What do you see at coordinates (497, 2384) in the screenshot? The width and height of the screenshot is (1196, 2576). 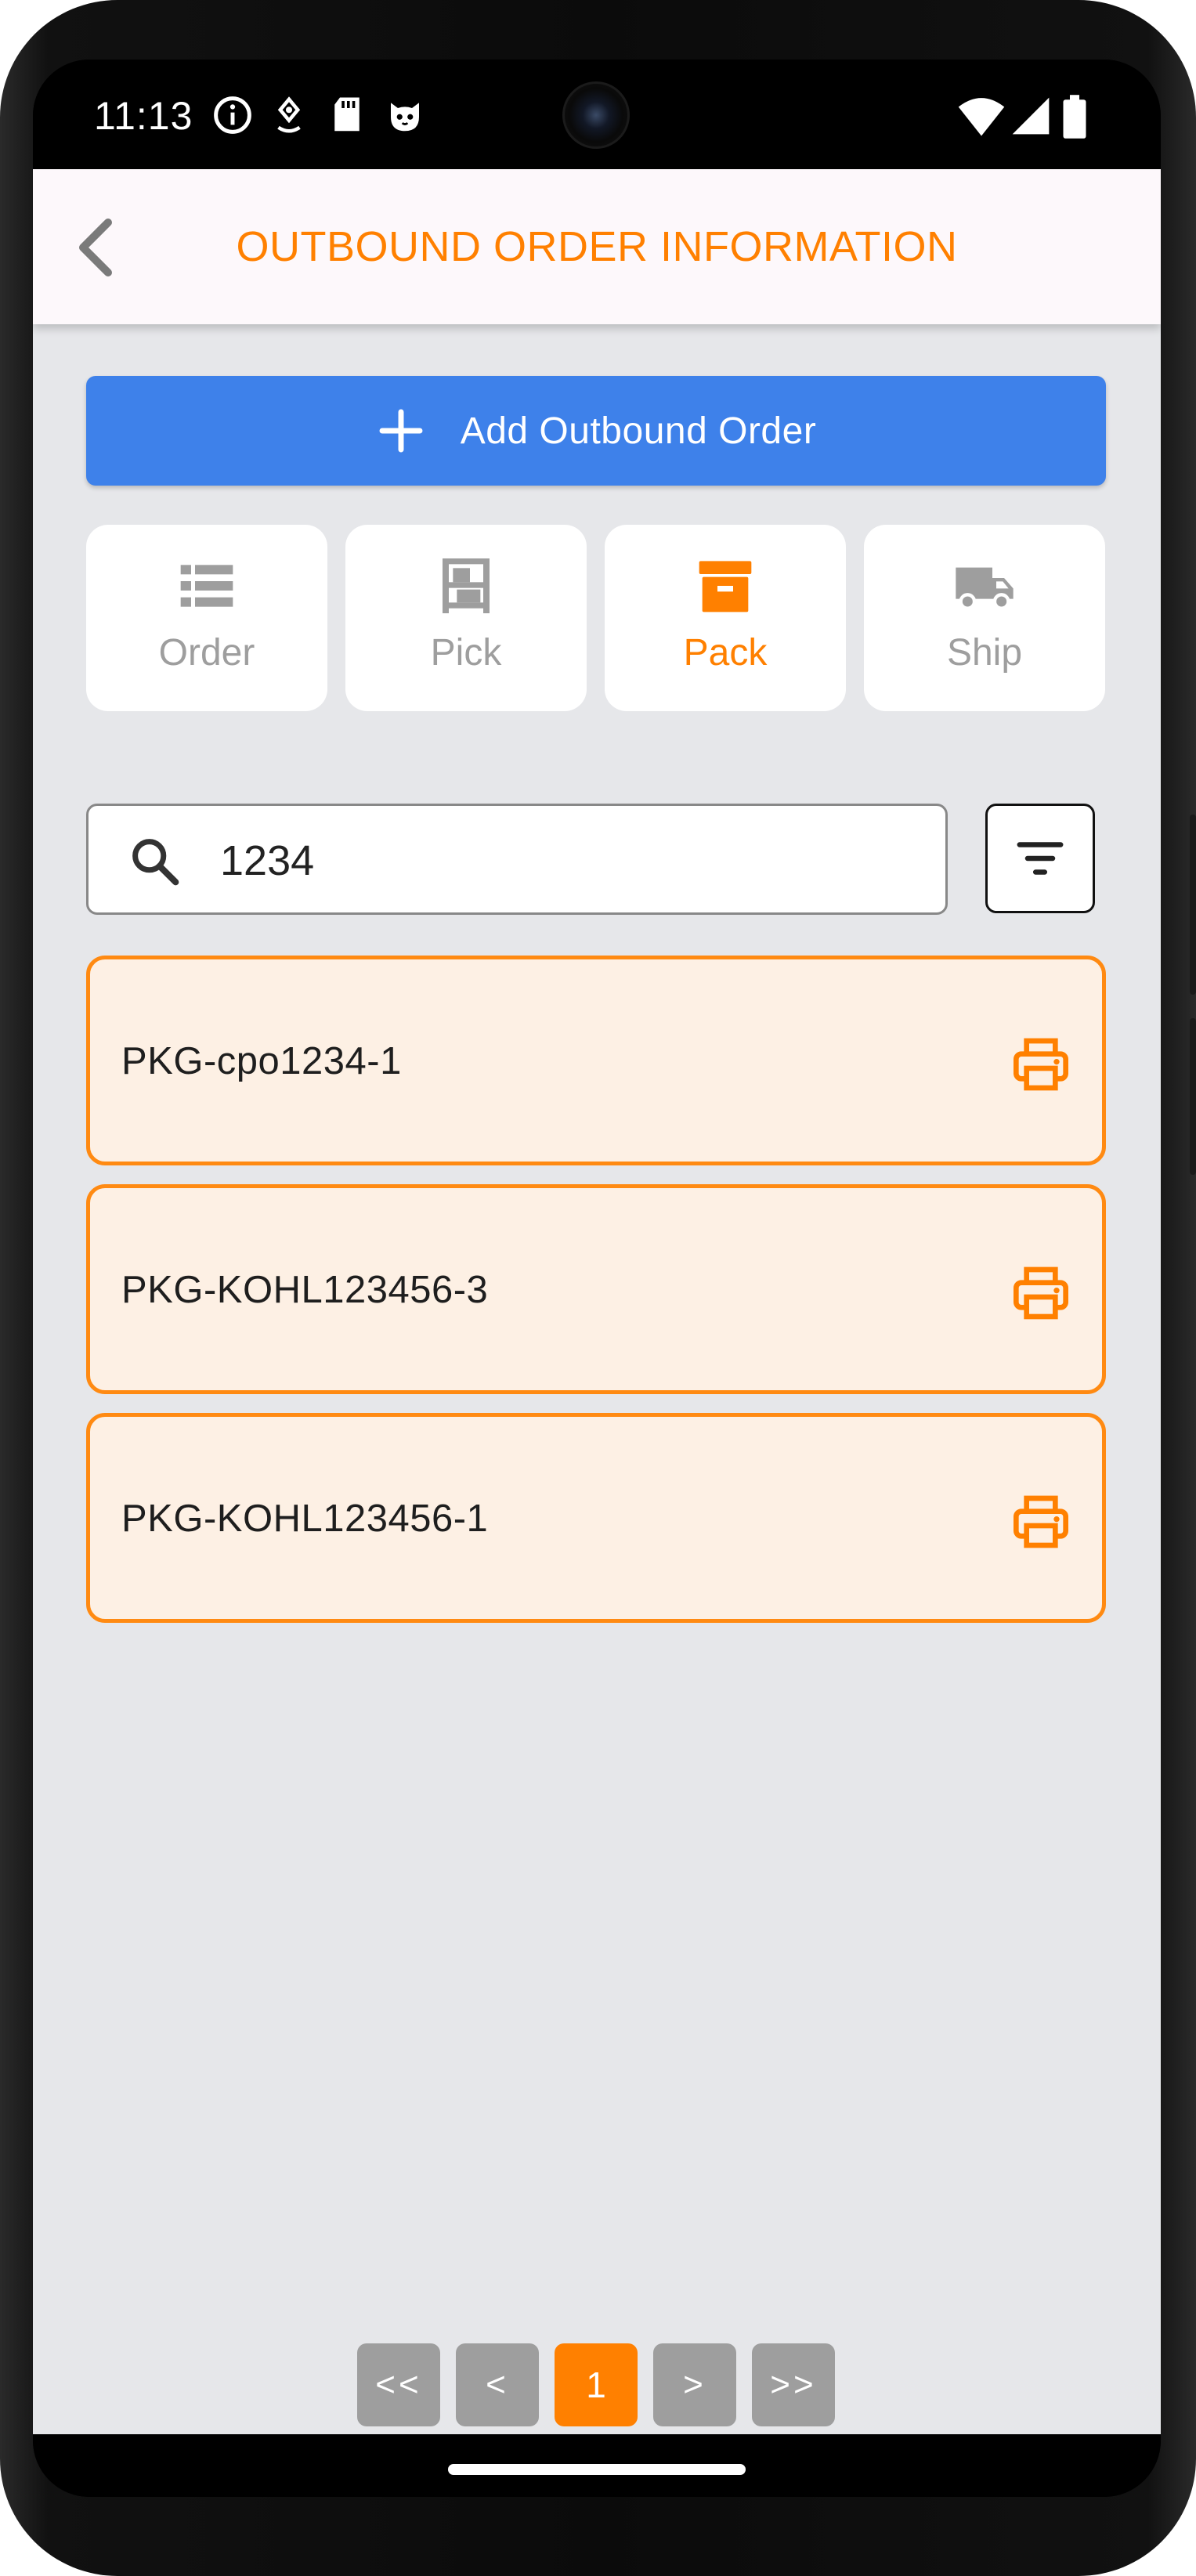 I see `previous-page-button: <` at bounding box center [497, 2384].